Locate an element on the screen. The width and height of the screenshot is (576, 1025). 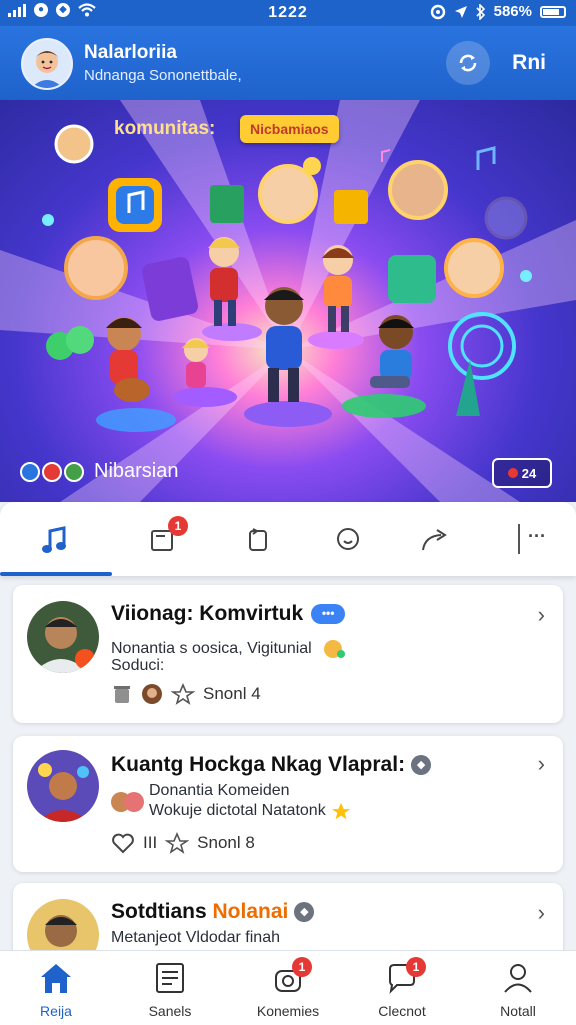
more-options-icon: ··· is located at coordinates (537, 536).